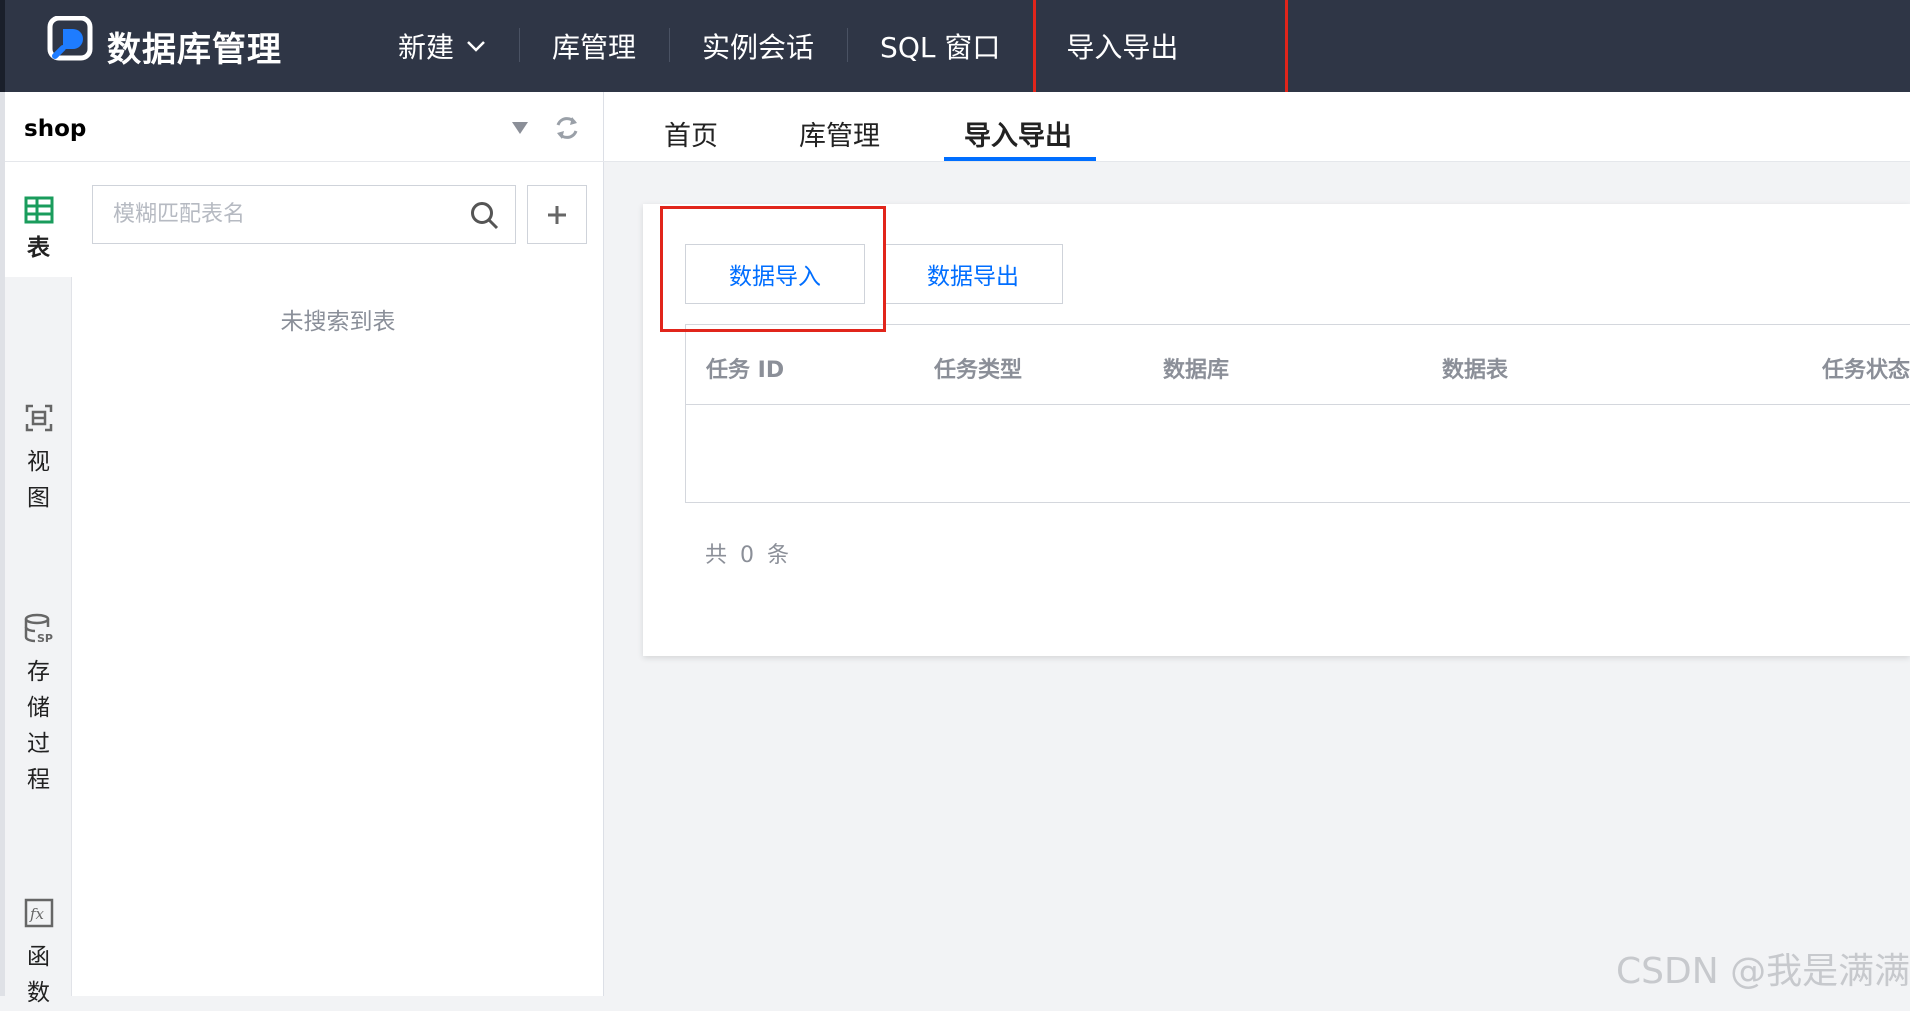 The height and width of the screenshot is (1011, 1910). Describe the element at coordinates (38, 210) in the screenshot. I see `table-icon` at that location.